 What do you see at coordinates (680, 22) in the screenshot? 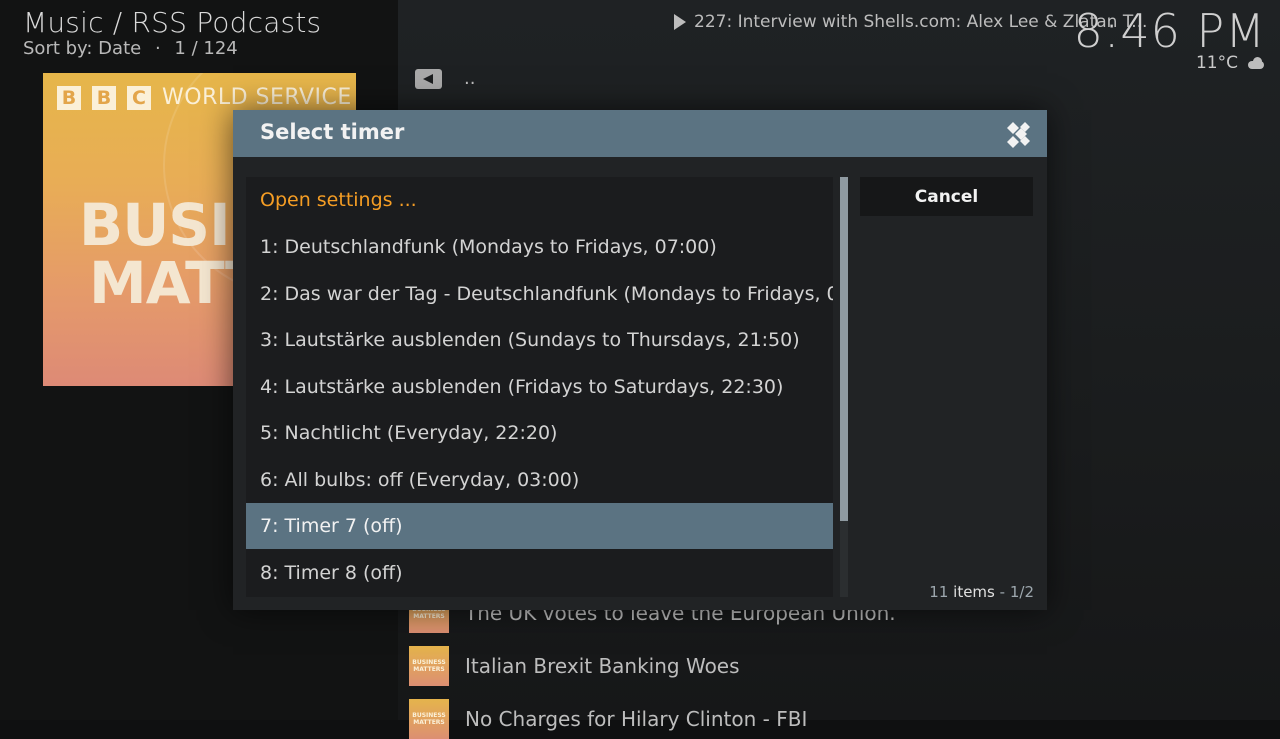
I see `play-icon` at bounding box center [680, 22].